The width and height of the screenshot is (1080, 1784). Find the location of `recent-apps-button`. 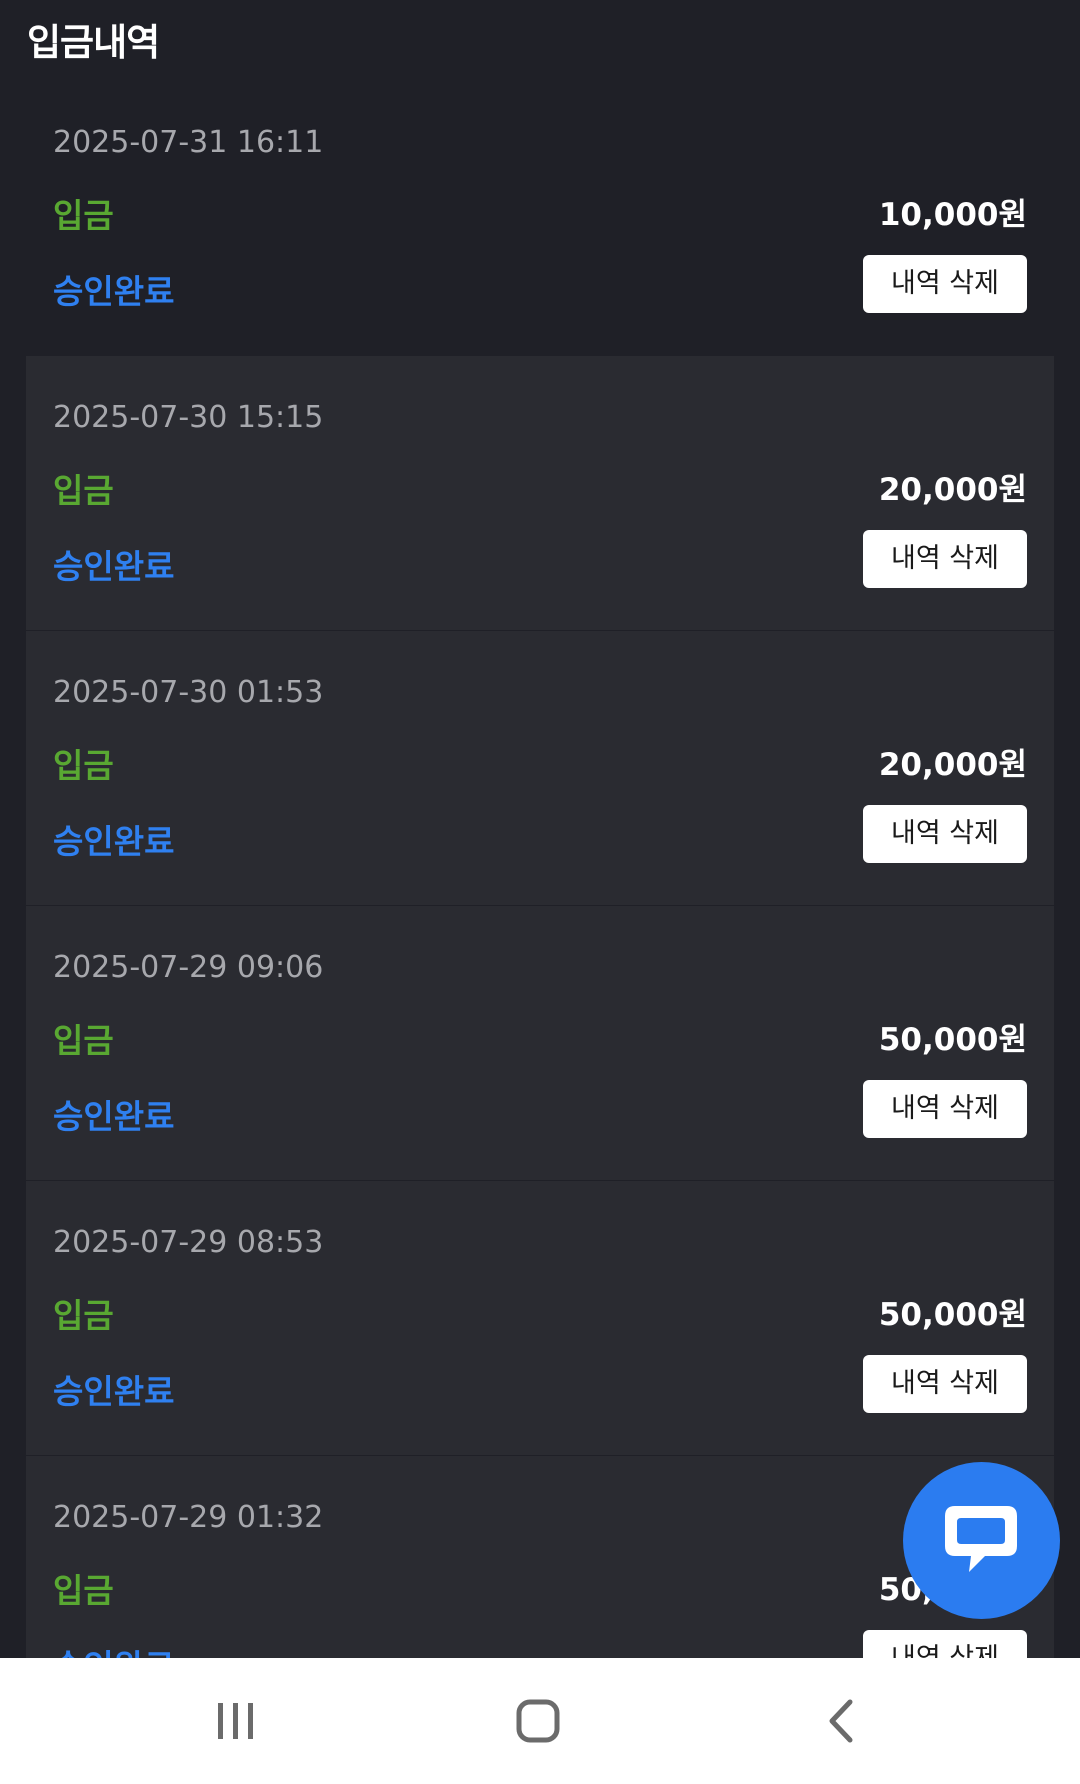

recent-apps-button is located at coordinates (236, 1721).